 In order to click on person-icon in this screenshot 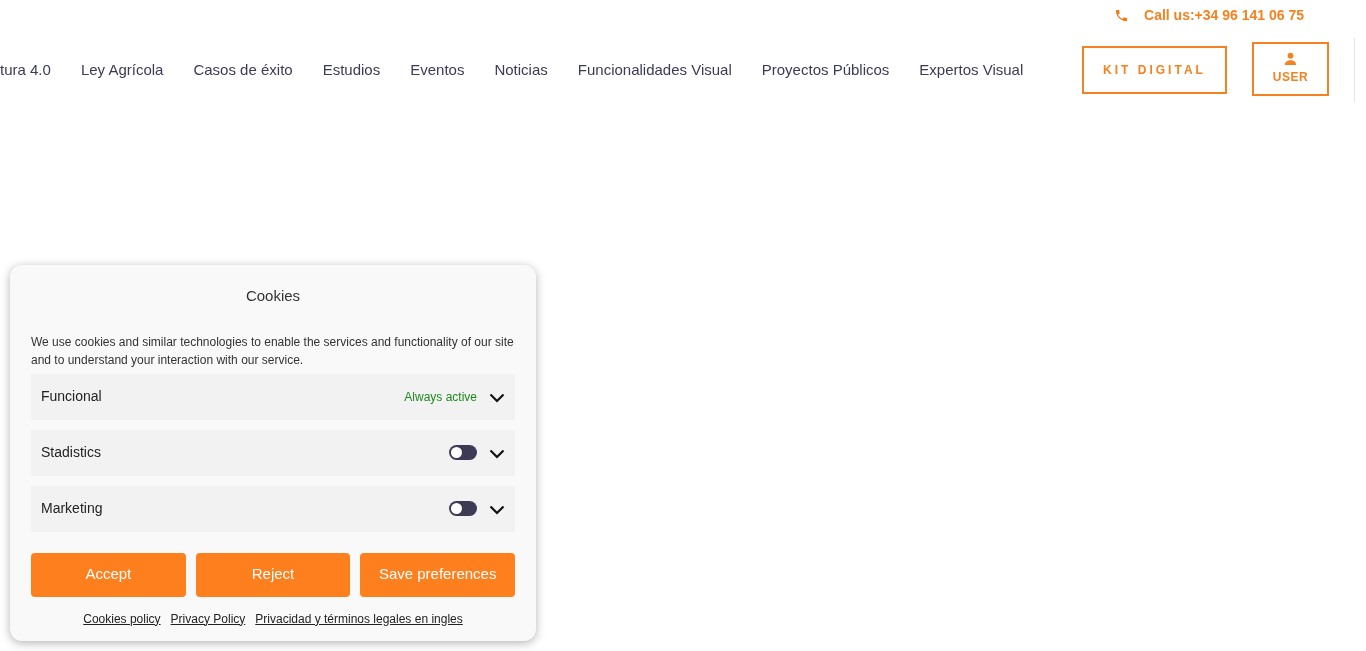, I will do `click(1290, 58)`.